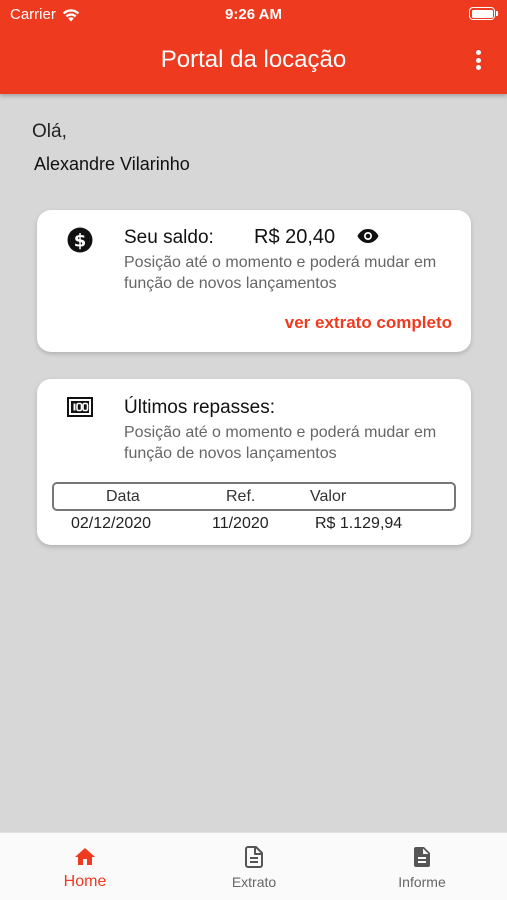  I want to click on dollar-circle-icon: $, so click(80, 240).